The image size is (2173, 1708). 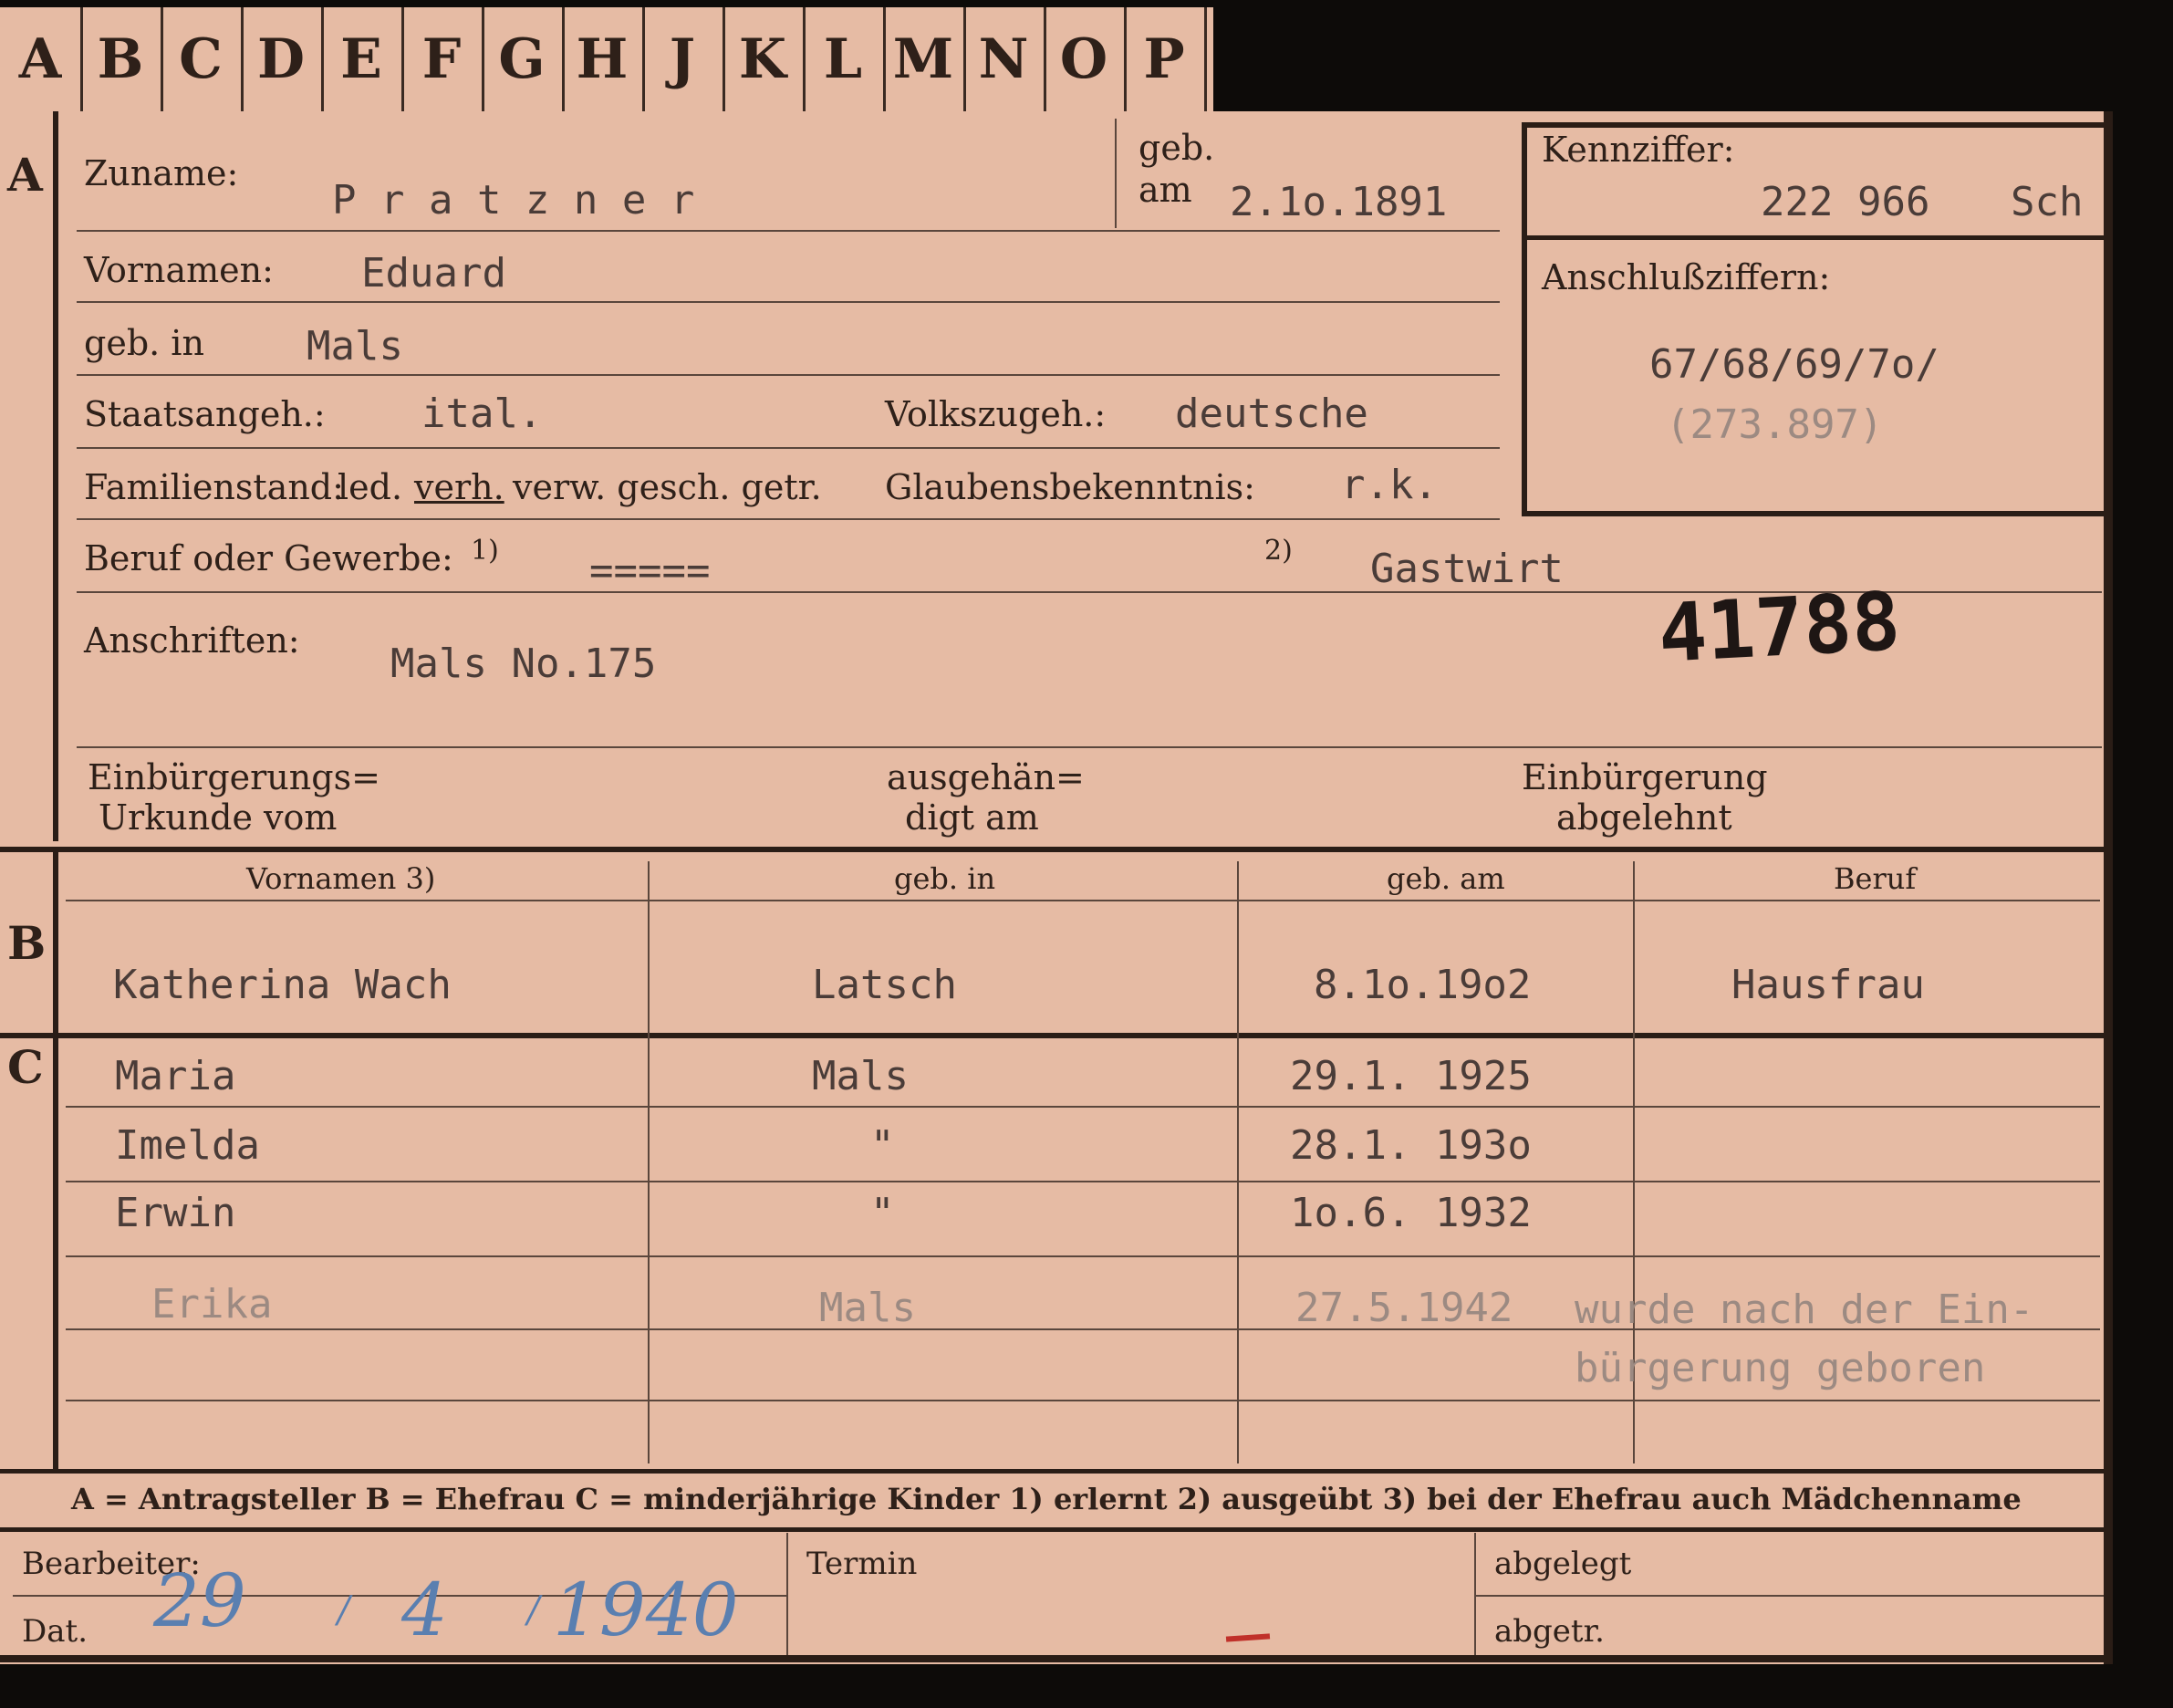 I want to click on staatsangeh-value: ital., so click(x=482, y=414).